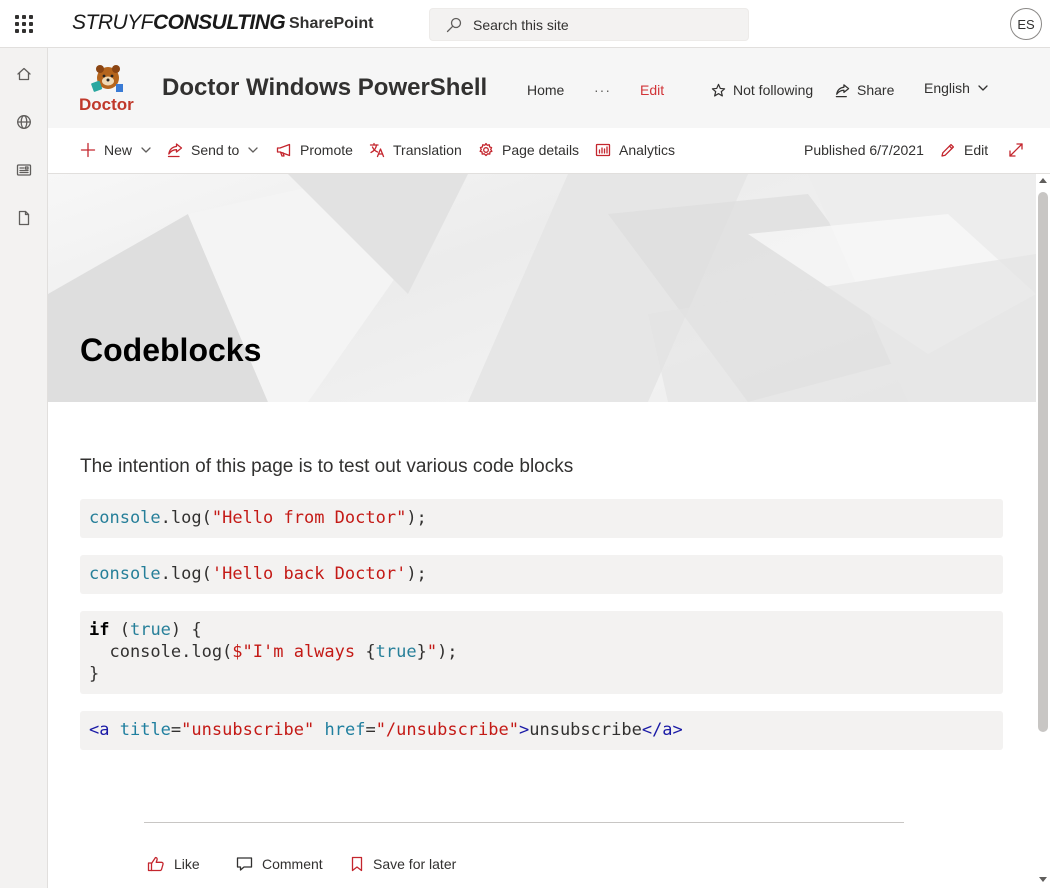 Image resolution: width=1050 pixels, height=888 pixels. I want to click on code-string: $"I'm always, so click(299, 652).